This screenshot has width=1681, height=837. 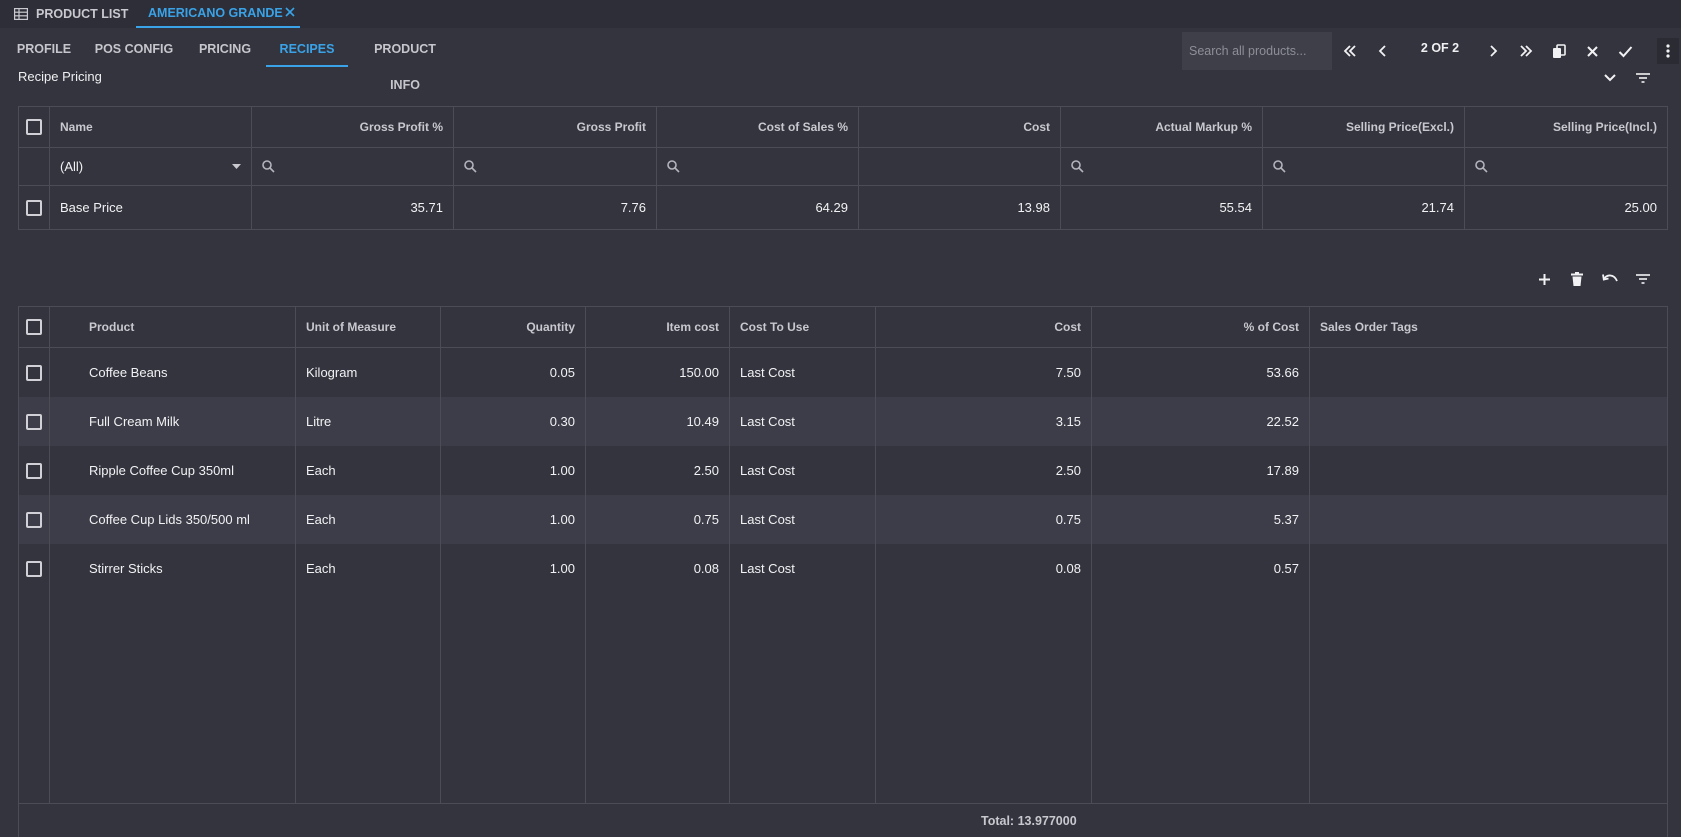 I want to click on selling-price-incl-filter, so click(x=1566, y=166).